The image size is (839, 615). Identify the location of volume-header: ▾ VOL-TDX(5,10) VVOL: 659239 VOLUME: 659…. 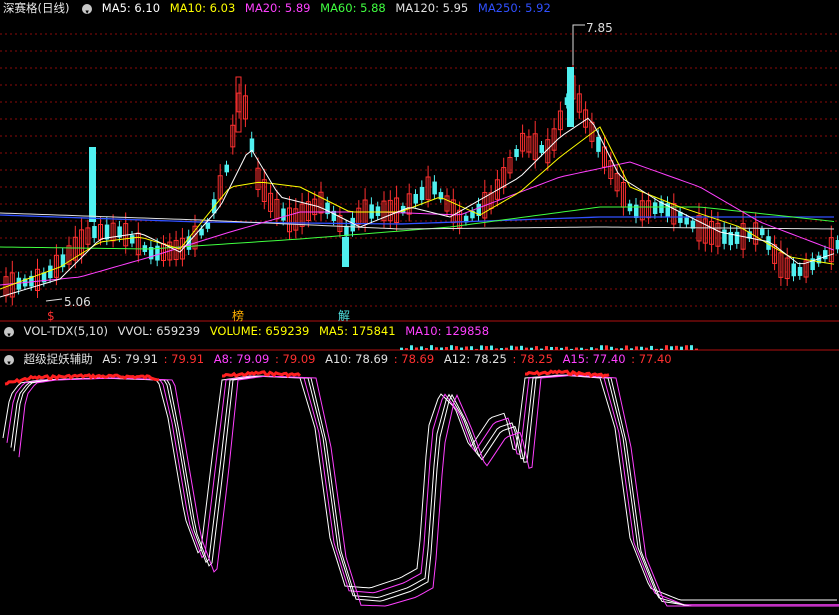
(419, 331).